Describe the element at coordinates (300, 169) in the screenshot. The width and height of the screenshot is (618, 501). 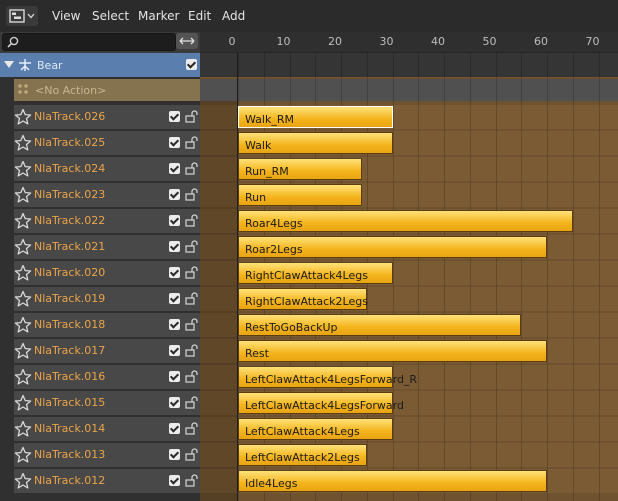
I see `action-strip: Run_RM` at that location.